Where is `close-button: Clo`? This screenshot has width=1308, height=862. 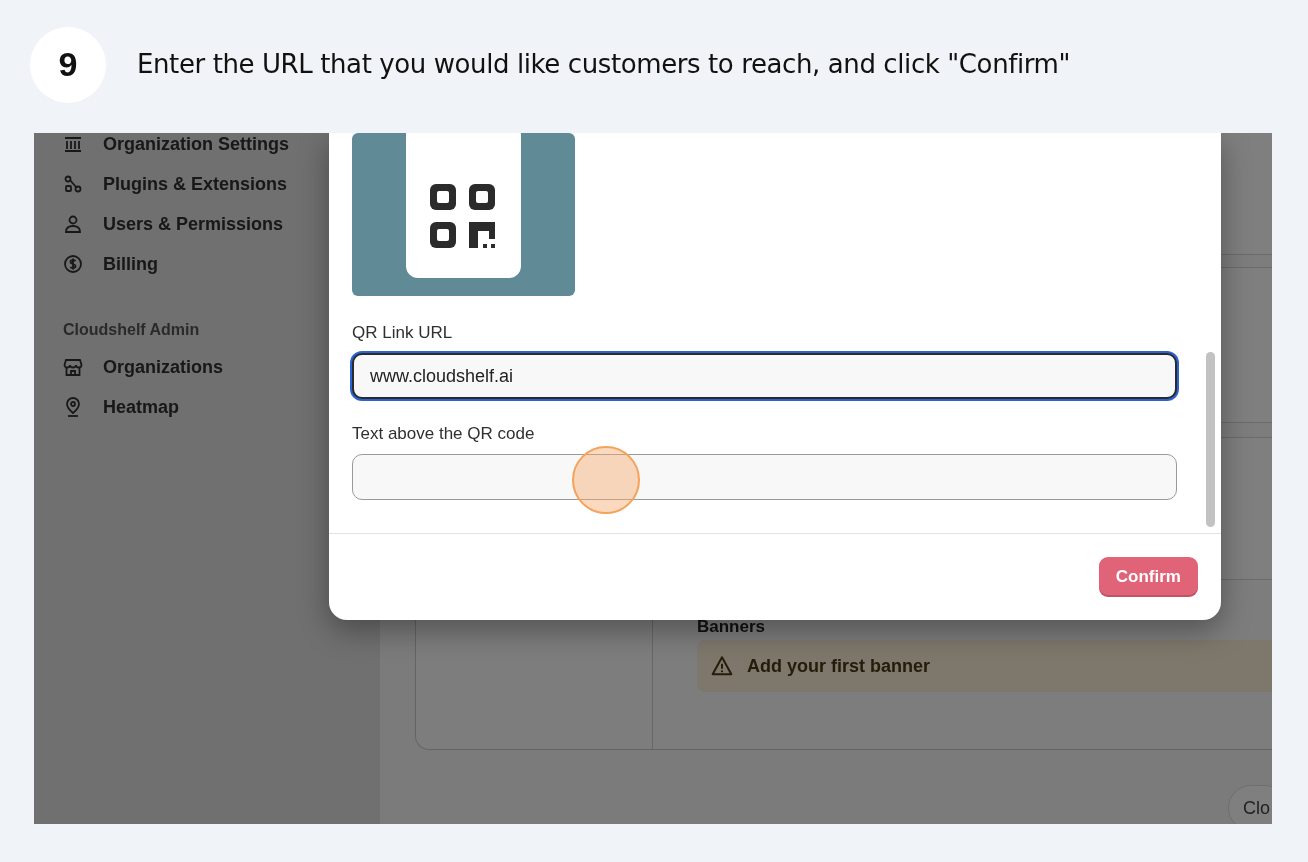 close-button: Clo is located at coordinates (1250, 804).